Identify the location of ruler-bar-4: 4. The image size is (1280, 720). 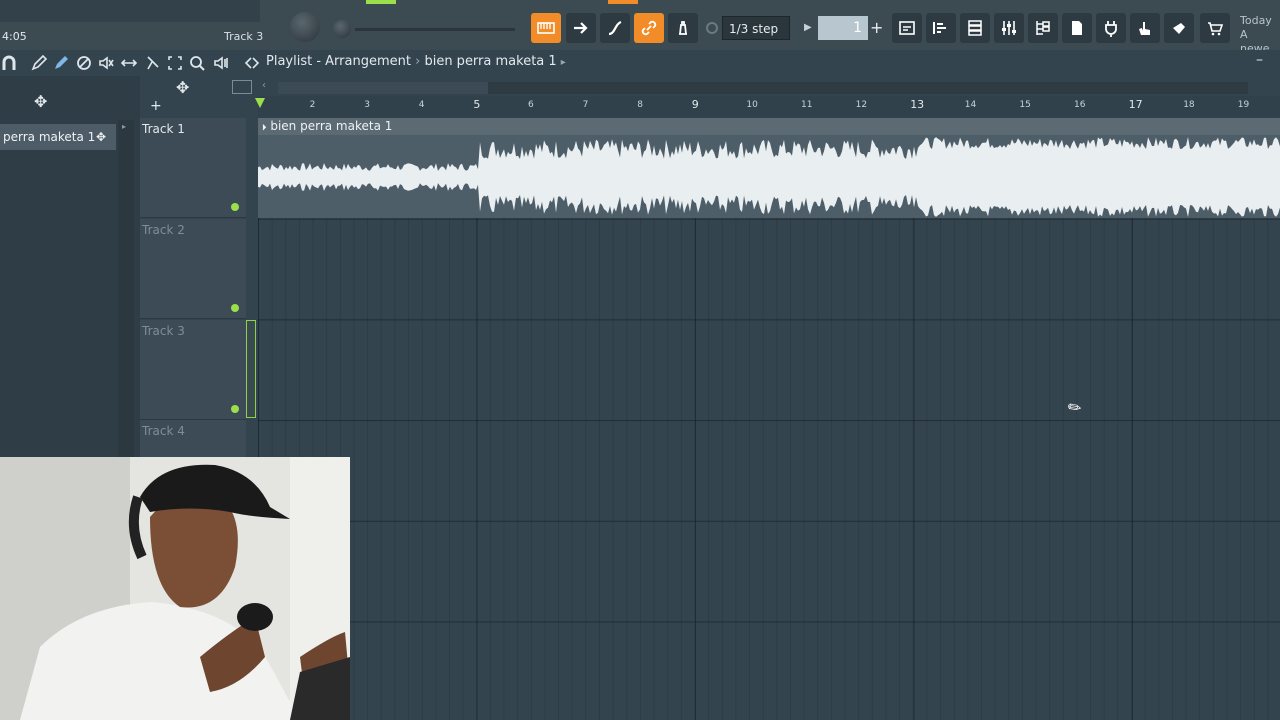
(422, 105).